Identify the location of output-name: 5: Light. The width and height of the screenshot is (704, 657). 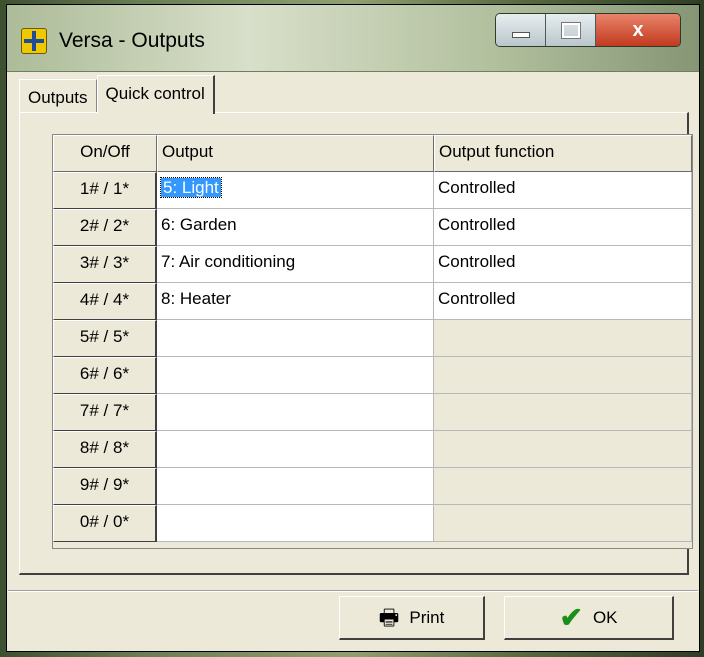
(191, 187).